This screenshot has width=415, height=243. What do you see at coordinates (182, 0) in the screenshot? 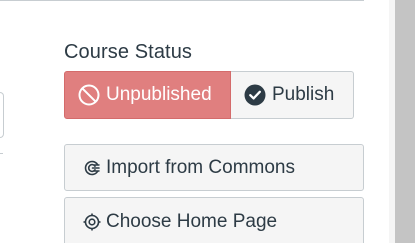
I see `top-divider` at bounding box center [182, 0].